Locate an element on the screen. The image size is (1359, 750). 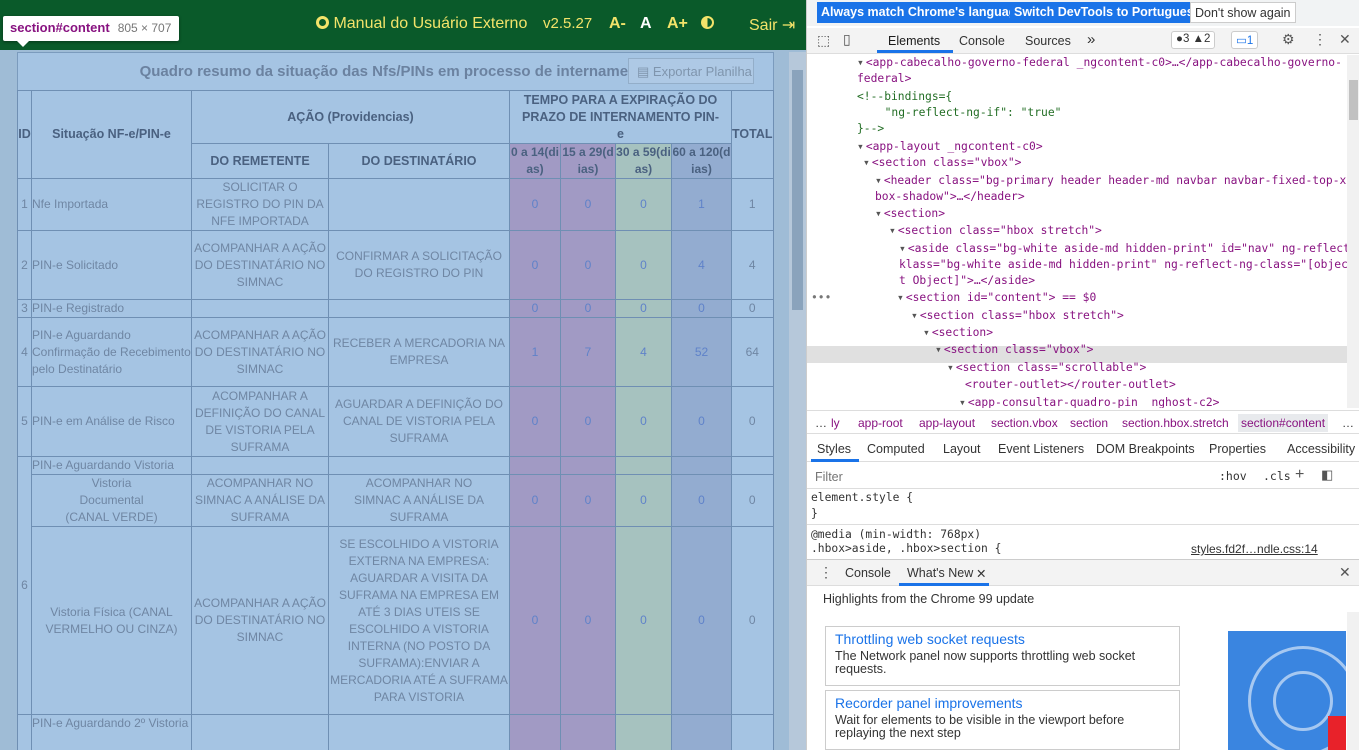
dom-node-line: <router-outlet></router-outlet> is located at coordinates (1070, 385).